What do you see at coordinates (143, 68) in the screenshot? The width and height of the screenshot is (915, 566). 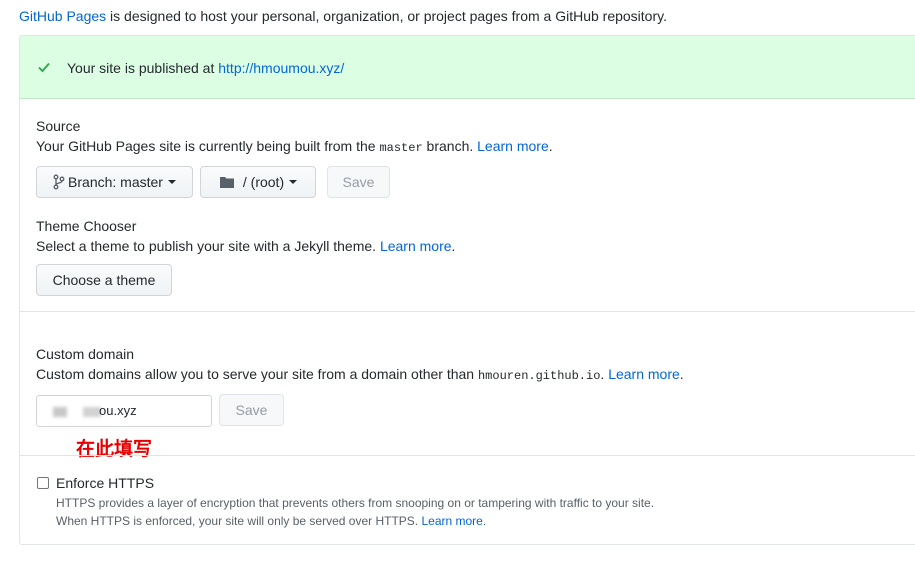 I see `published-text: Your site is published at` at bounding box center [143, 68].